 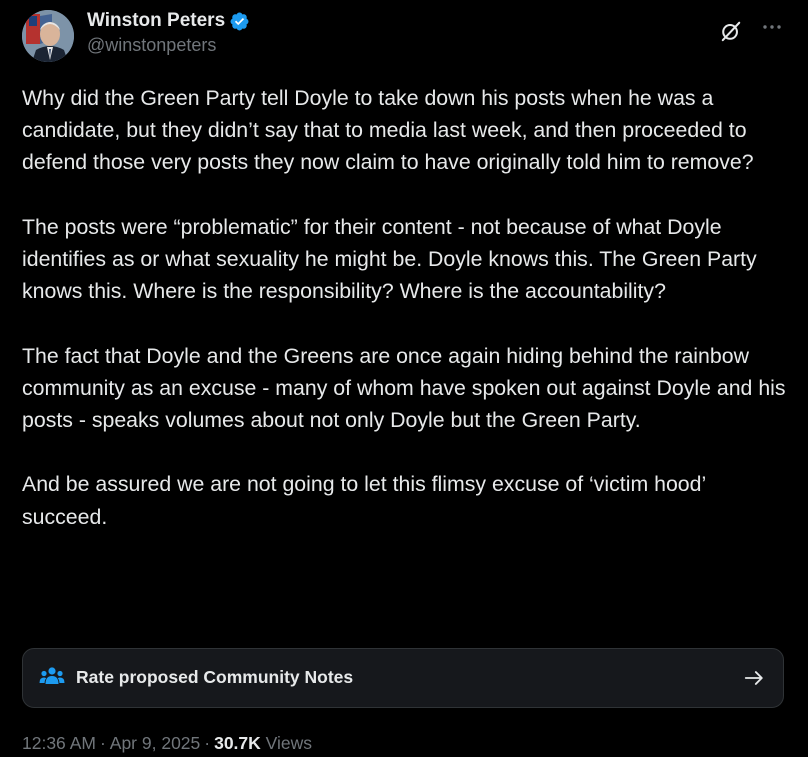 I want to click on more-icon, so click(x=772, y=27).